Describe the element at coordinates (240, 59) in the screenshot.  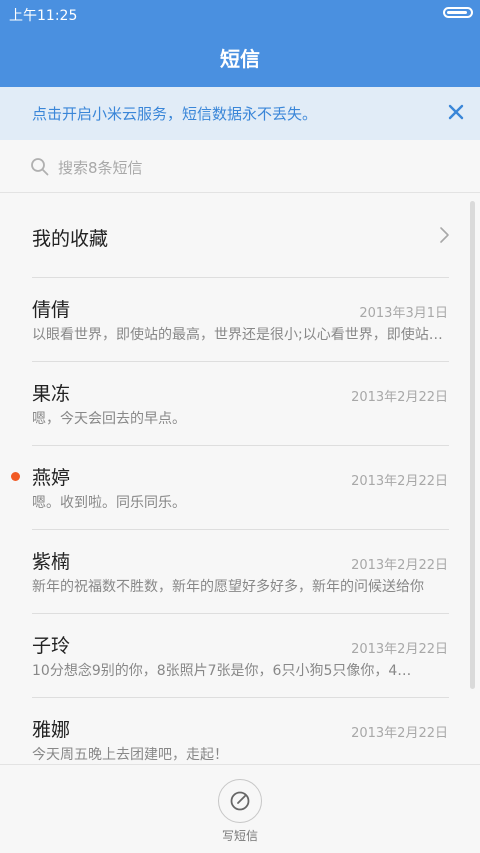
I see `page-title: 短信` at that location.